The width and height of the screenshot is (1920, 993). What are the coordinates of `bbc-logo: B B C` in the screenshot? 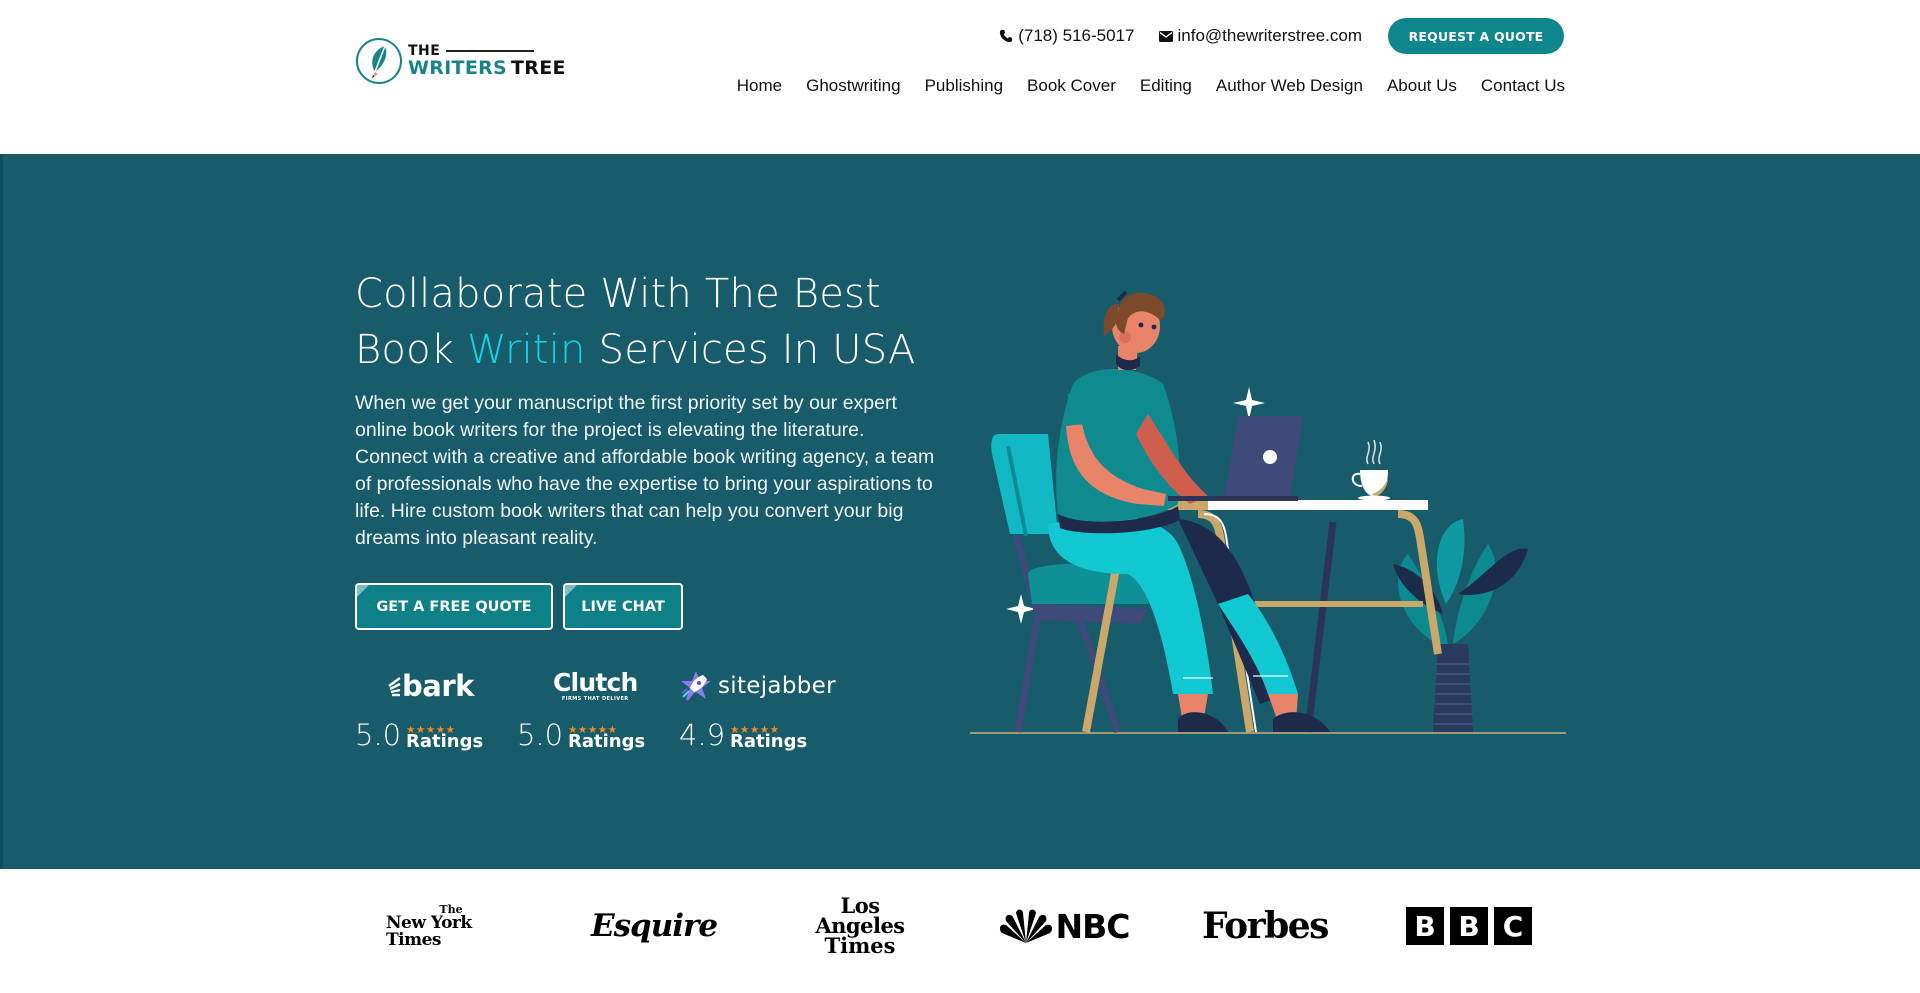 It's located at (1469, 926).